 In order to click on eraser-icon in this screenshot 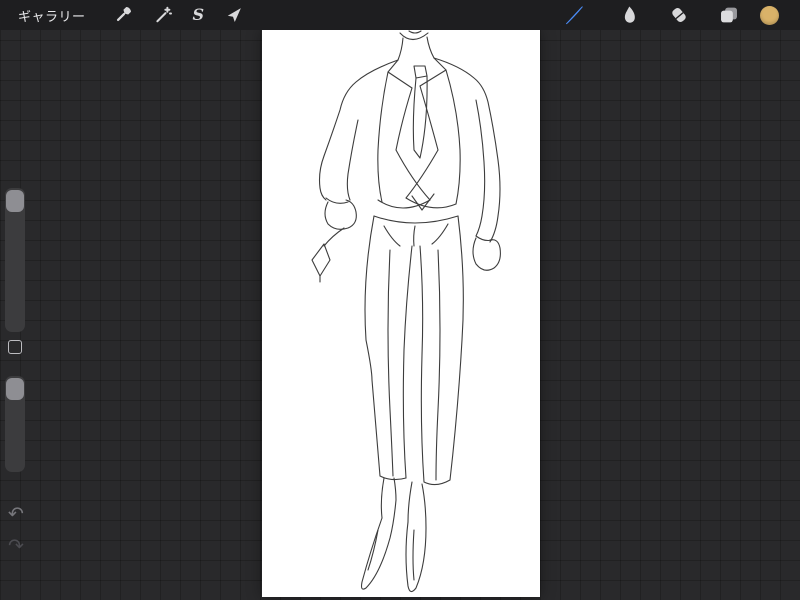, I will do `click(679, 15)`.